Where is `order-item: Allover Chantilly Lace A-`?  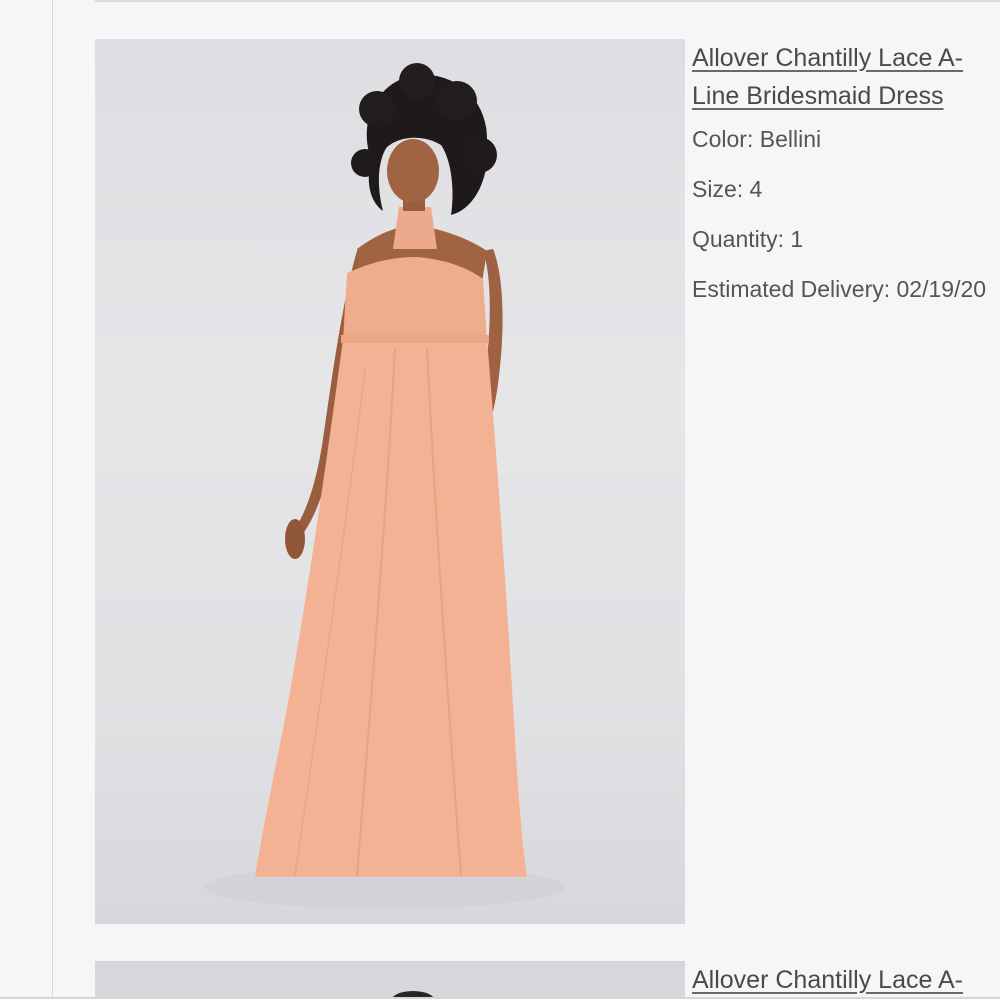 order-item: Allover Chantilly Lace A- is located at coordinates (547, 980).